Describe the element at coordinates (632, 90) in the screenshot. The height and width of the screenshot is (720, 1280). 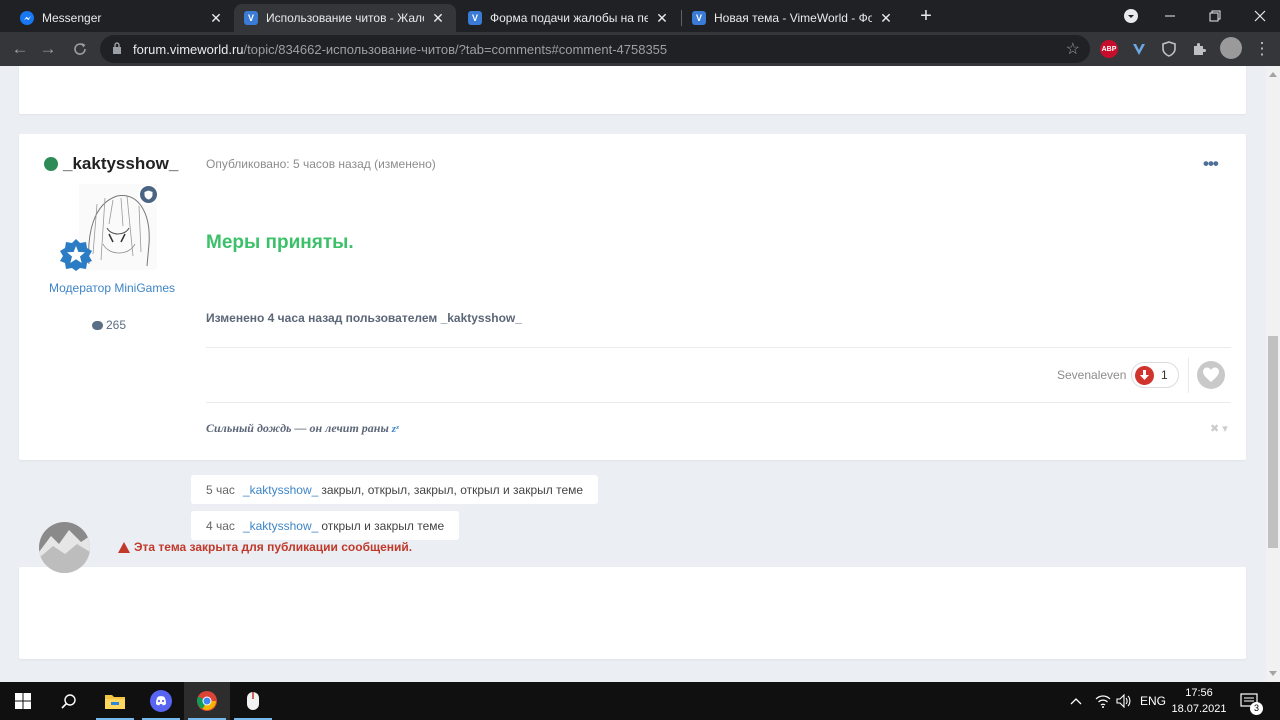
I see `previous-post-card` at that location.